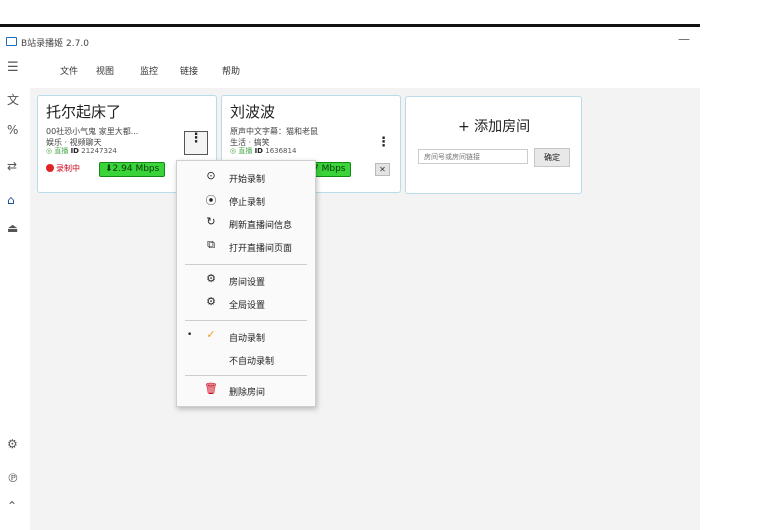 This screenshot has width=758, height=530. What do you see at coordinates (247, 203) in the screenshot?
I see `menu-item-label: 停止录制` at bounding box center [247, 203].